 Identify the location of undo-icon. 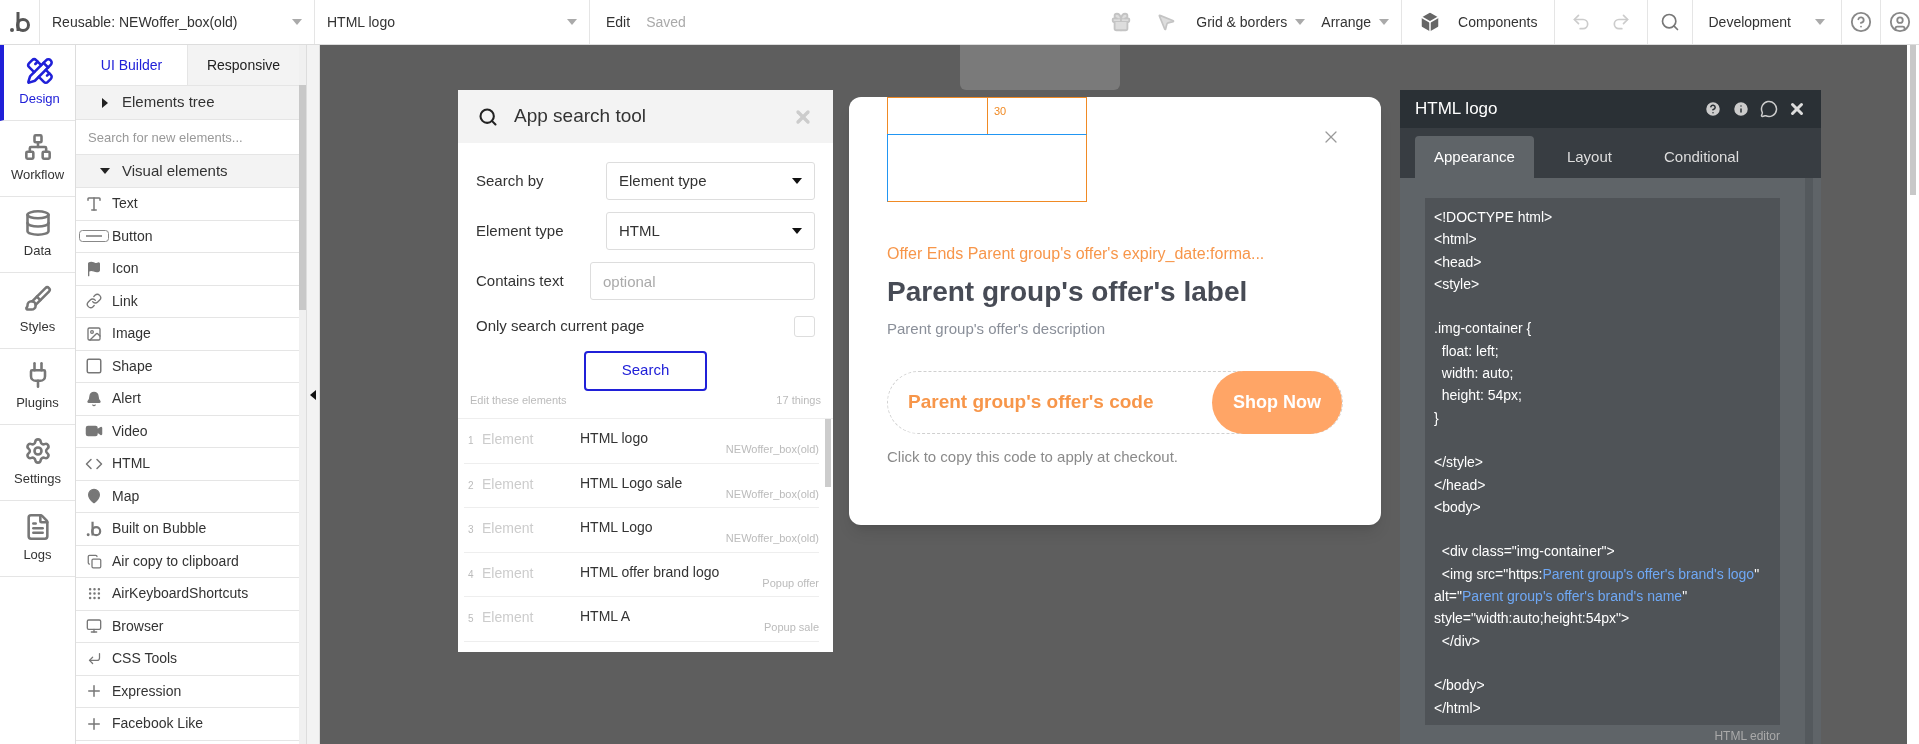
(1580, 22).